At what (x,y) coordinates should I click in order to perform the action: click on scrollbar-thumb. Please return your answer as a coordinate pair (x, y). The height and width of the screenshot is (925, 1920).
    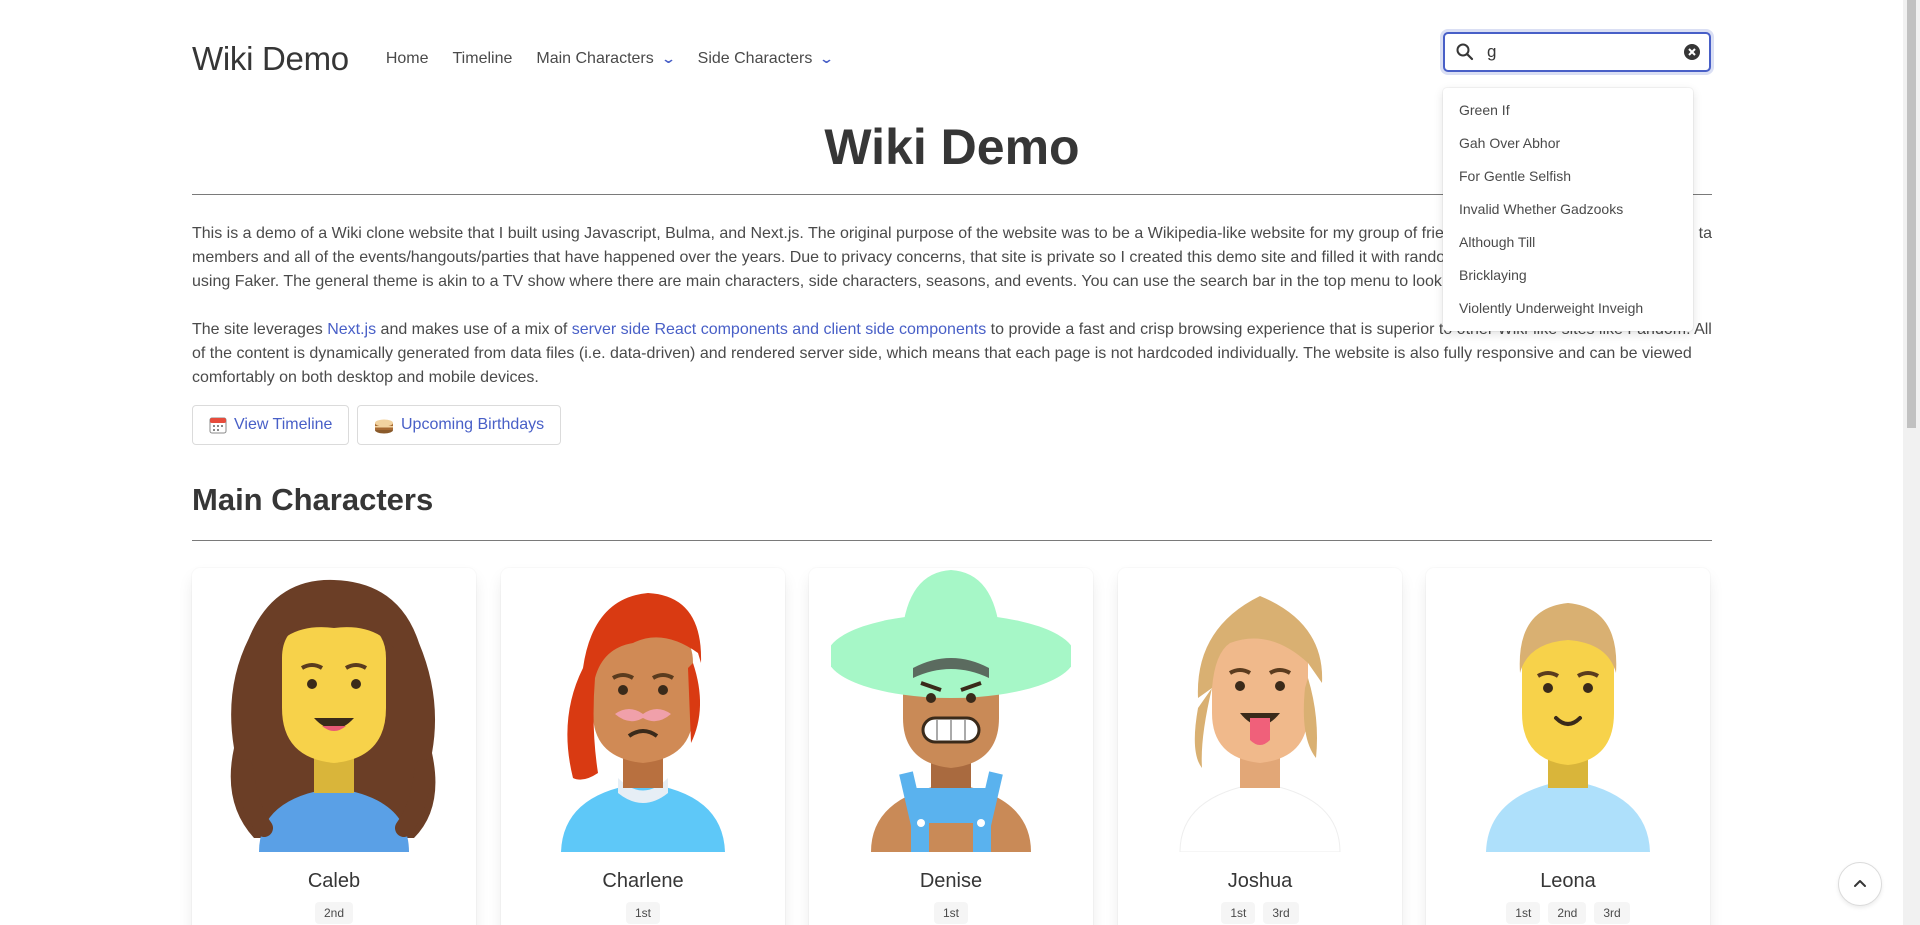
    Looking at the image, I should click on (1911, 214).